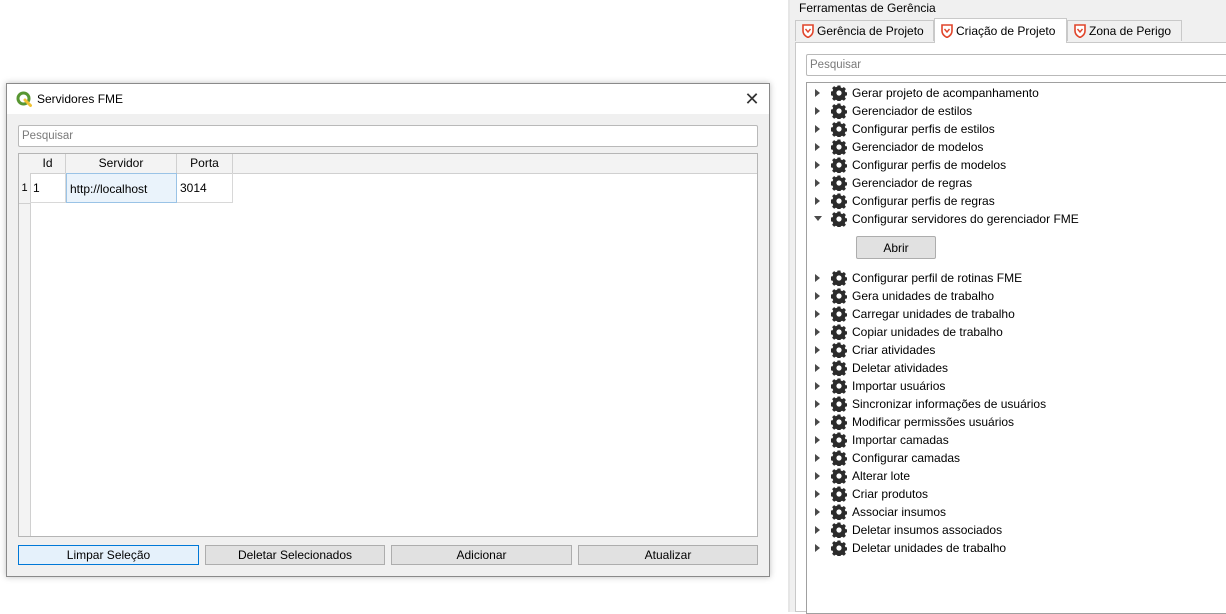 This screenshot has width=1226, height=614. Describe the element at coordinates (1016, 548) in the screenshot. I see `tree-item: Deletar unidades de trabalho` at that location.